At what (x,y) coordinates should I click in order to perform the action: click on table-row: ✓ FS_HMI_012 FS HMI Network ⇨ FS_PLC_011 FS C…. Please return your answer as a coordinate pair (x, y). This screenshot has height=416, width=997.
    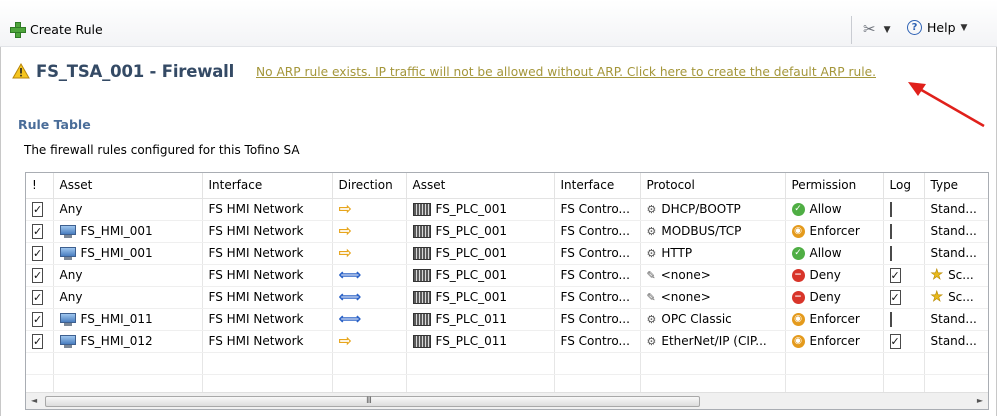
    Looking at the image, I should click on (507, 341).